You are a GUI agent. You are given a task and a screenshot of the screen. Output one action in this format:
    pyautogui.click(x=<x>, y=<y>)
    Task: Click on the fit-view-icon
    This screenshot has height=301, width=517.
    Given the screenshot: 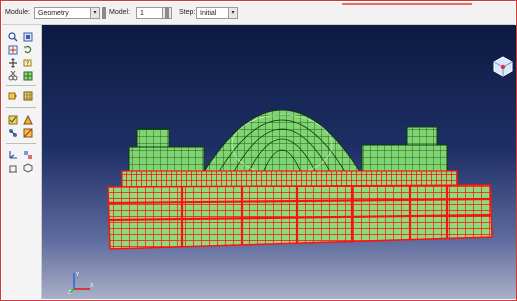 What is the action you would take?
    pyautogui.click(x=13, y=50)
    